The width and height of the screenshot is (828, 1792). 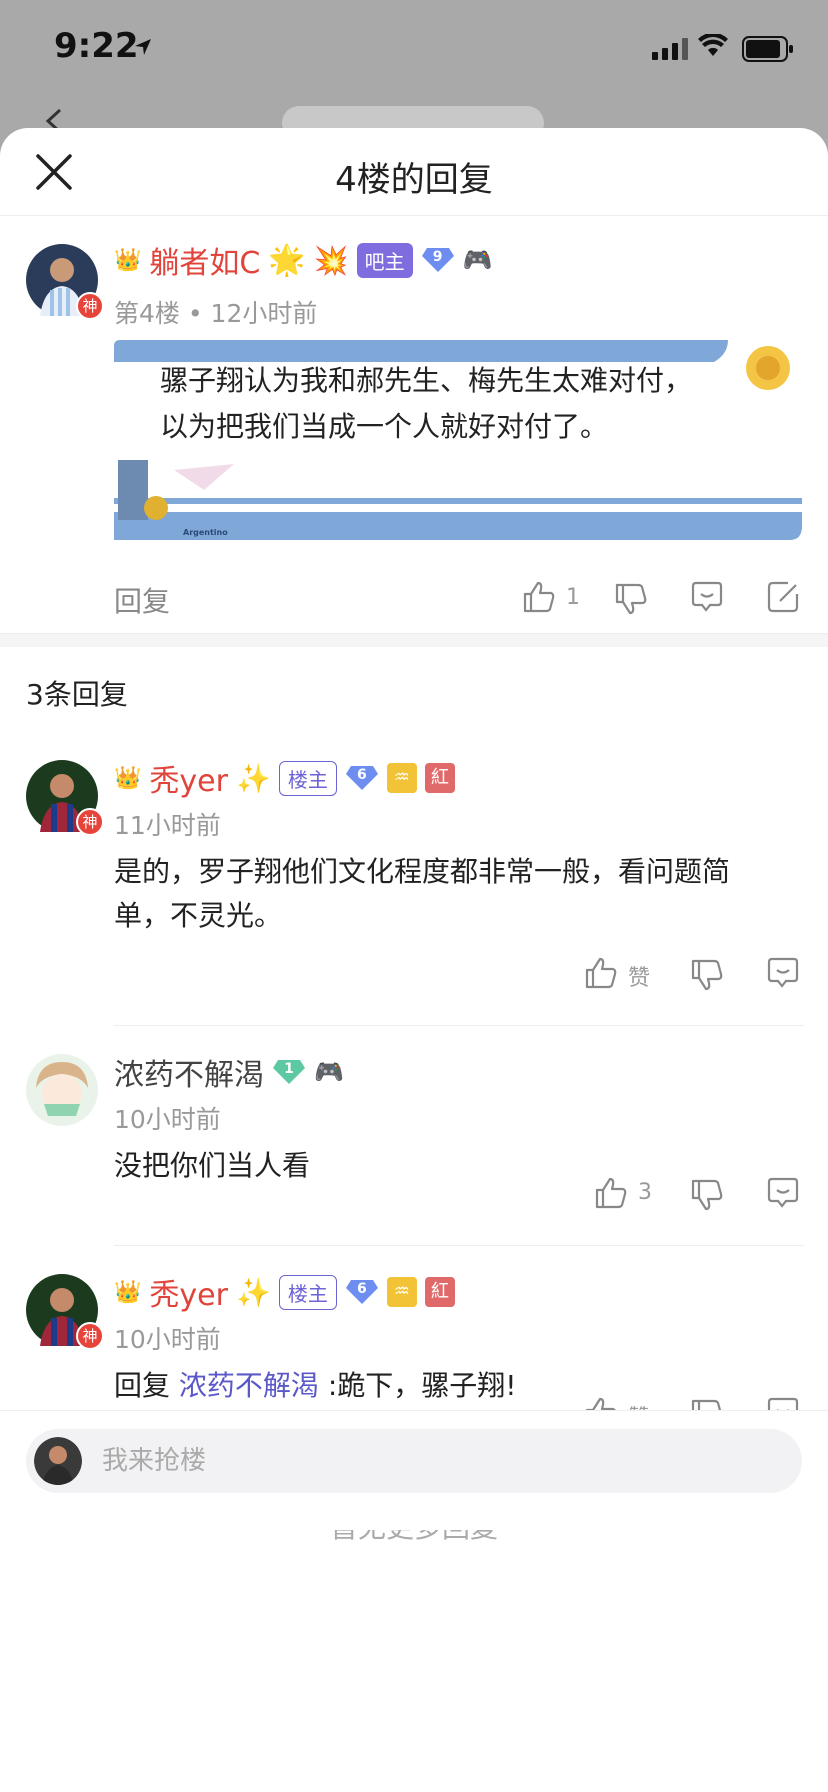 What do you see at coordinates (422, 871) in the screenshot?
I see `comment-text-line: 是的，罗子翔他们文化程度都非常一般，看问题简` at bounding box center [422, 871].